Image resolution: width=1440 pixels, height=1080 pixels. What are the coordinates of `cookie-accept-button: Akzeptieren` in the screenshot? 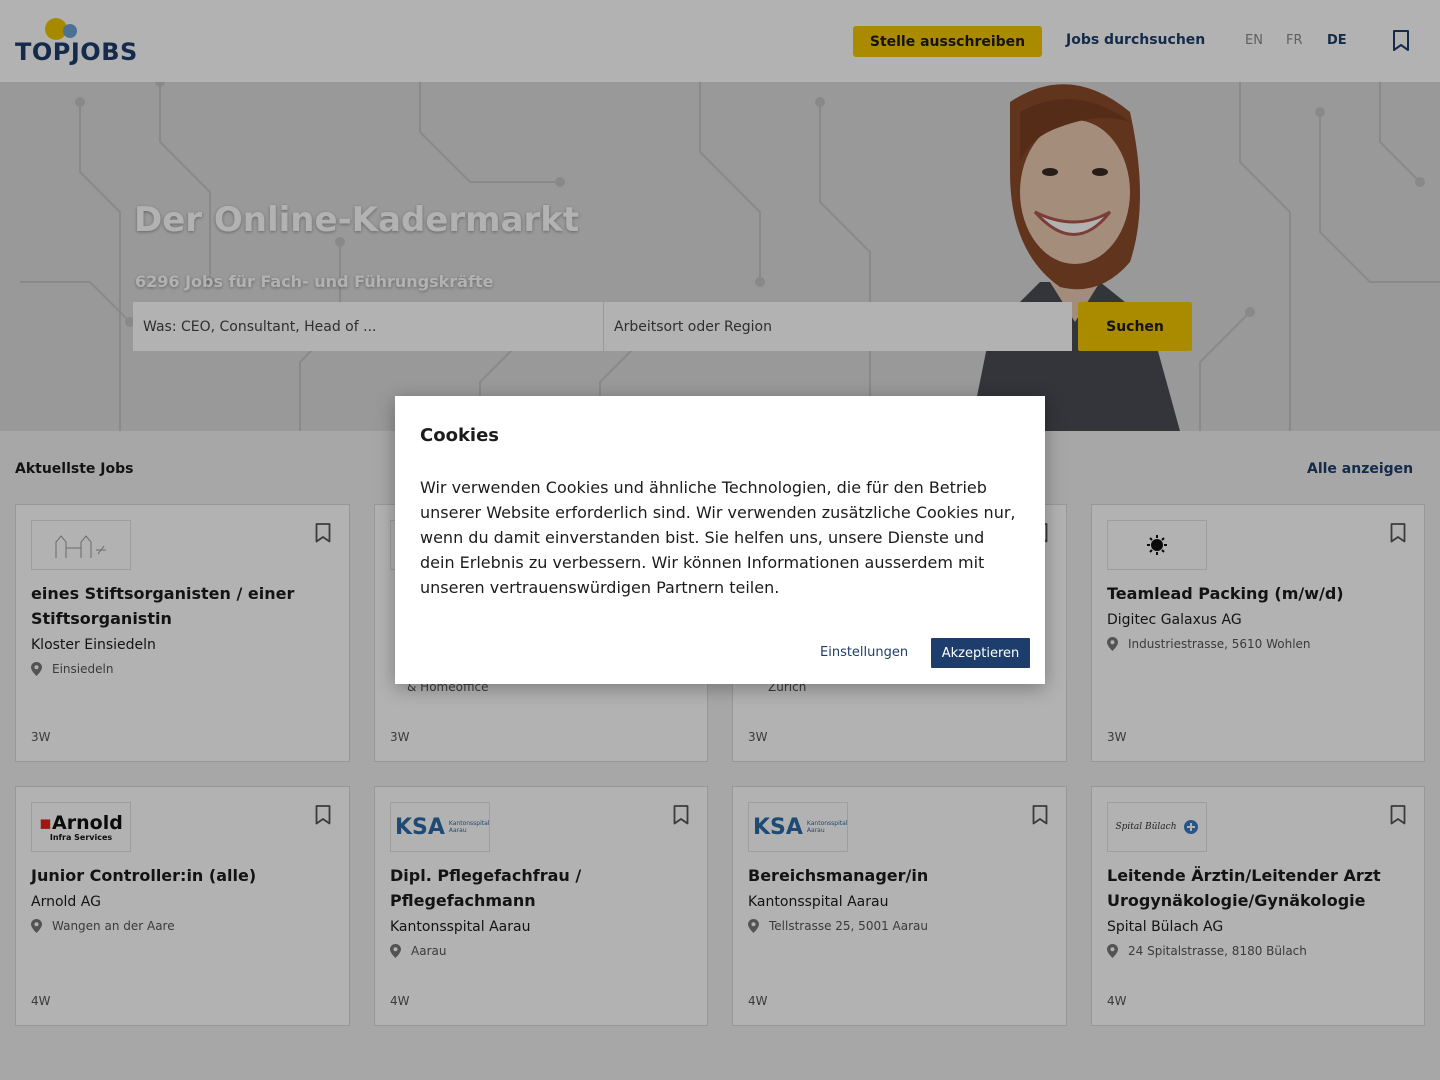 It's located at (980, 653).